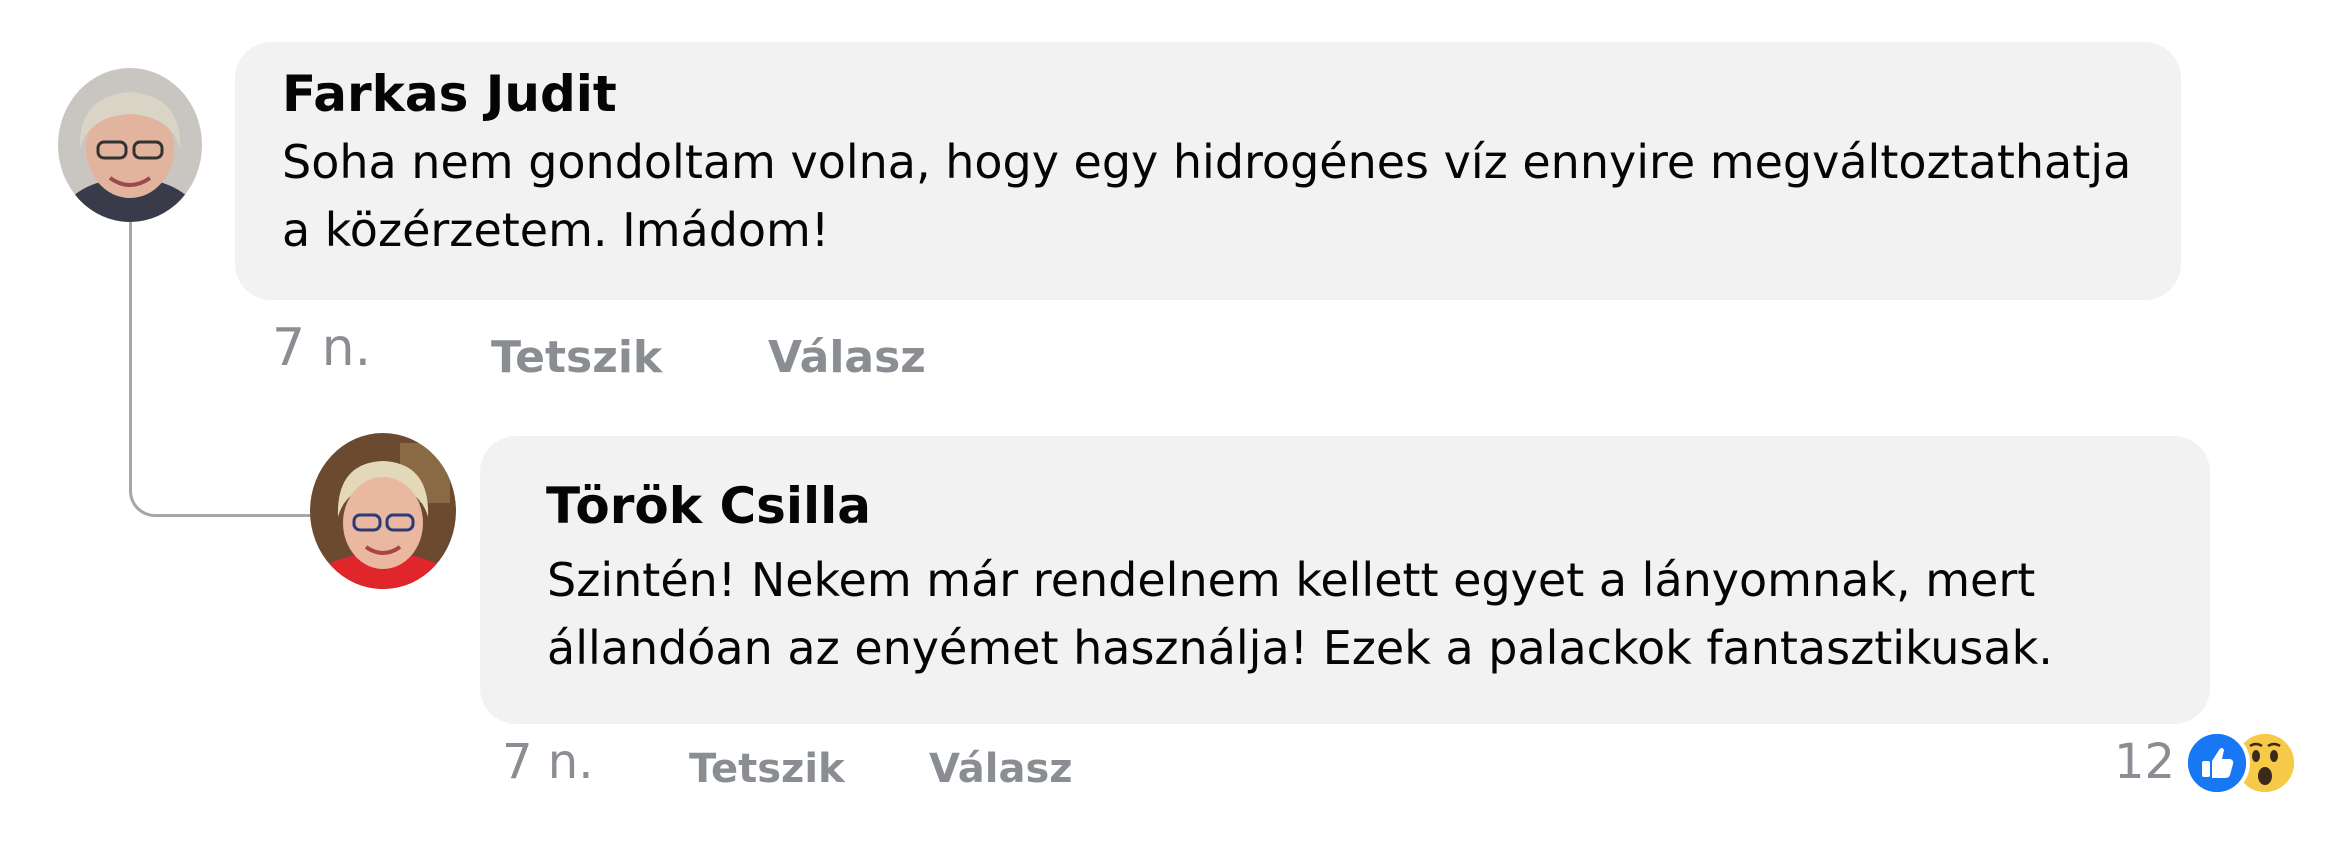 The height and width of the screenshot is (866, 2340). What do you see at coordinates (449, 94) in the screenshot?
I see `comment-author: Farkas Judit` at bounding box center [449, 94].